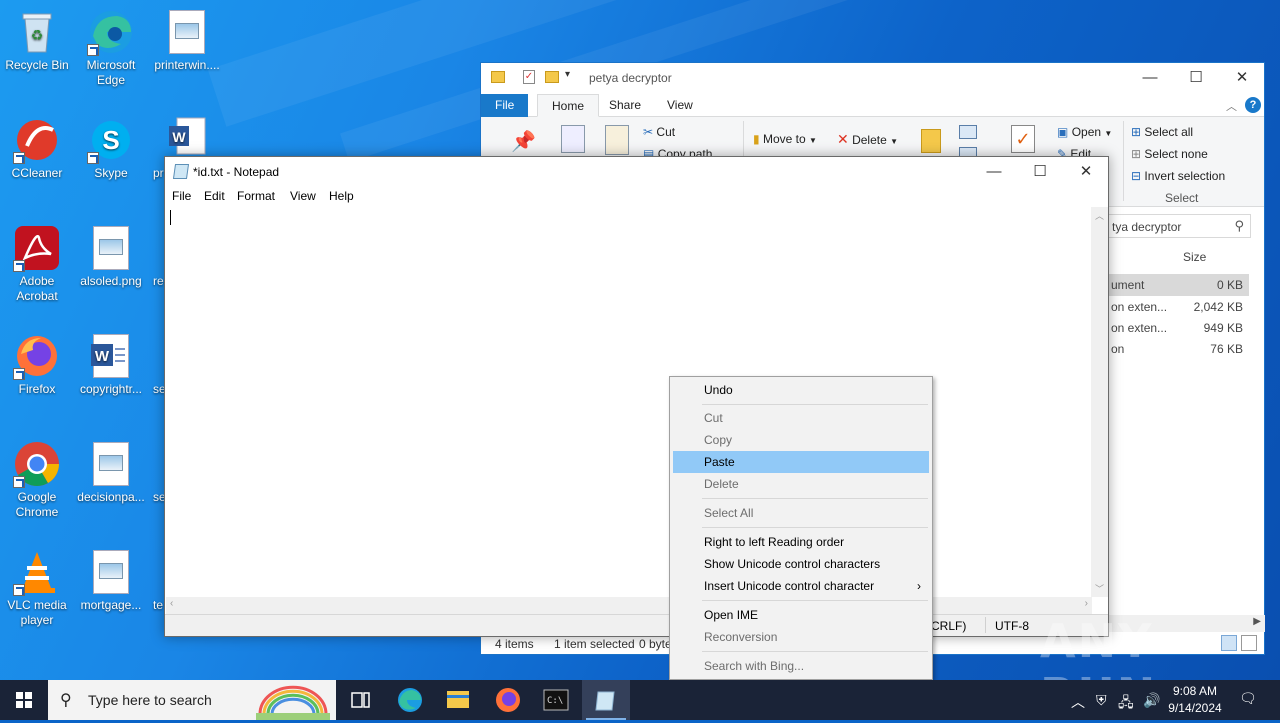 This screenshot has width=1280, height=723. What do you see at coordinates (1248, 698) in the screenshot?
I see `notifications-icon: 🗨` at bounding box center [1248, 698].